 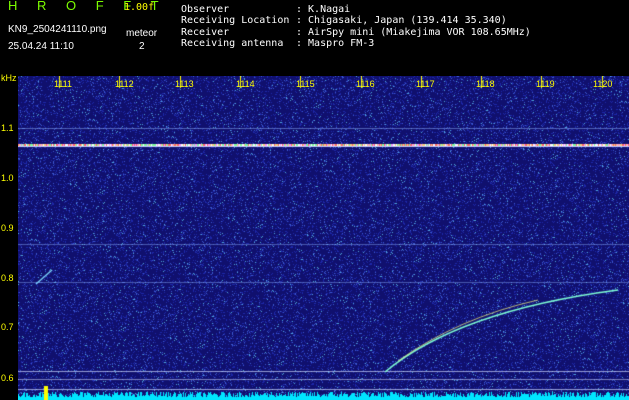 I want to click on y-tick-label: 0.7, so click(x=7, y=327).